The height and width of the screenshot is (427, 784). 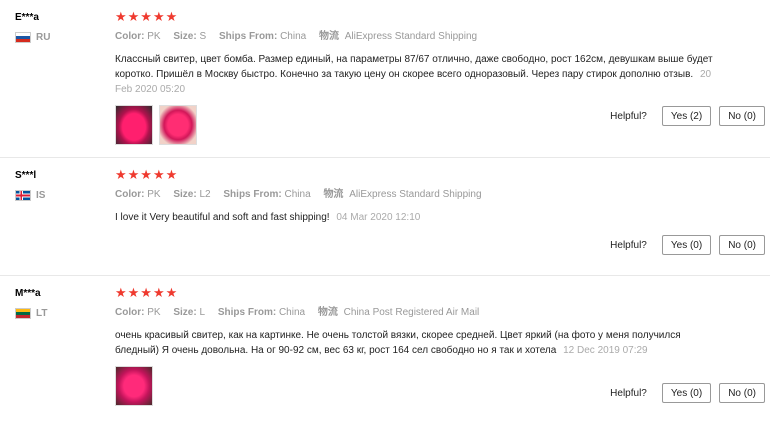 What do you see at coordinates (62, 195) in the screenshot?
I see `reviewer-country: IS` at bounding box center [62, 195].